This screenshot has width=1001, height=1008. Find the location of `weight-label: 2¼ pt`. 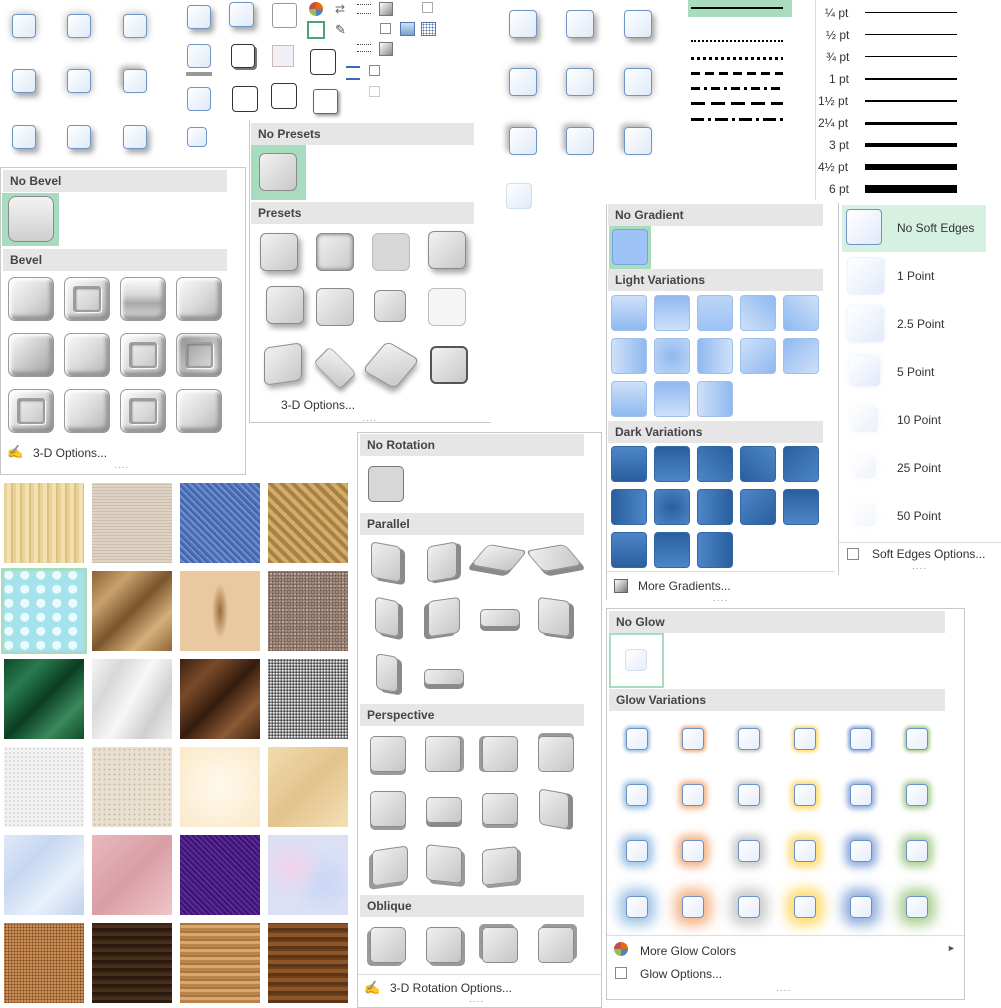

weight-label: 2¼ pt is located at coordinates (833, 123).